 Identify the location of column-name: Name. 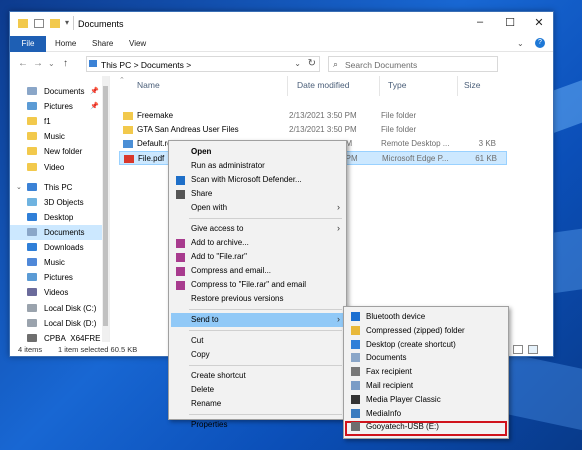
(148, 85).